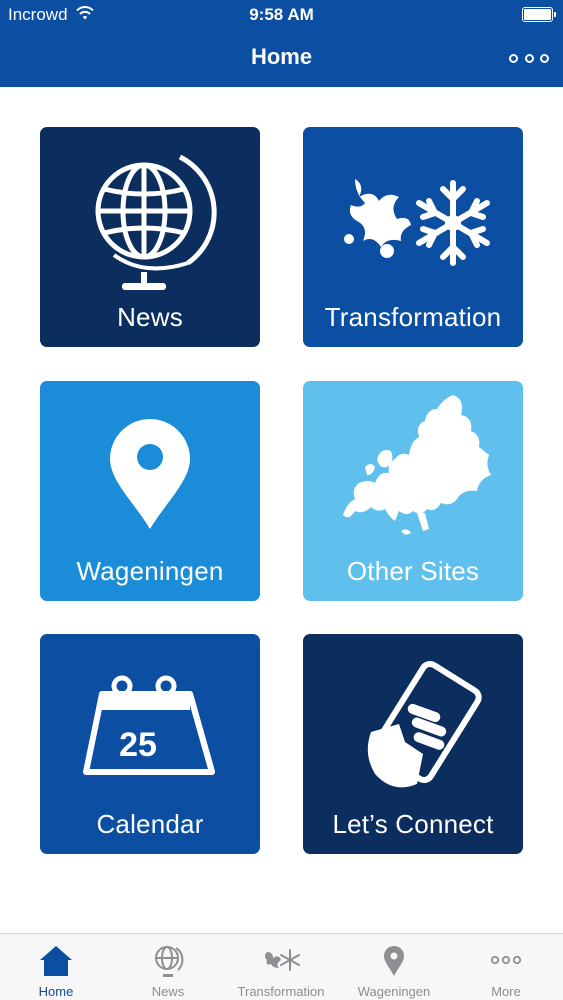  Describe the element at coordinates (150, 824) in the screenshot. I see `tile-calendar-label: Calendar` at that location.